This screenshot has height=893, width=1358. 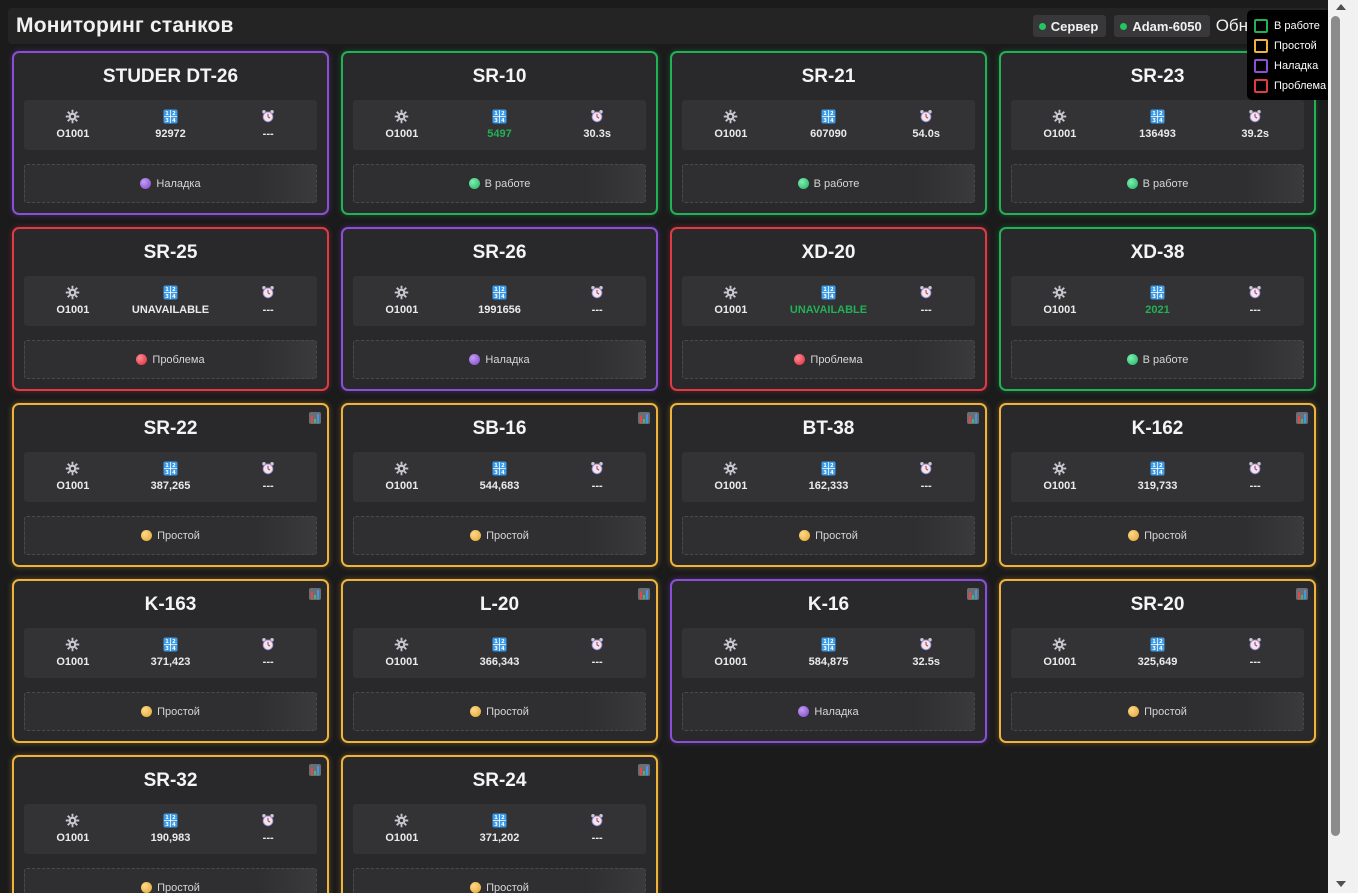 What do you see at coordinates (1294, 26) in the screenshot?
I see `legend-item: В работе` at bounding box center [1294, 26].